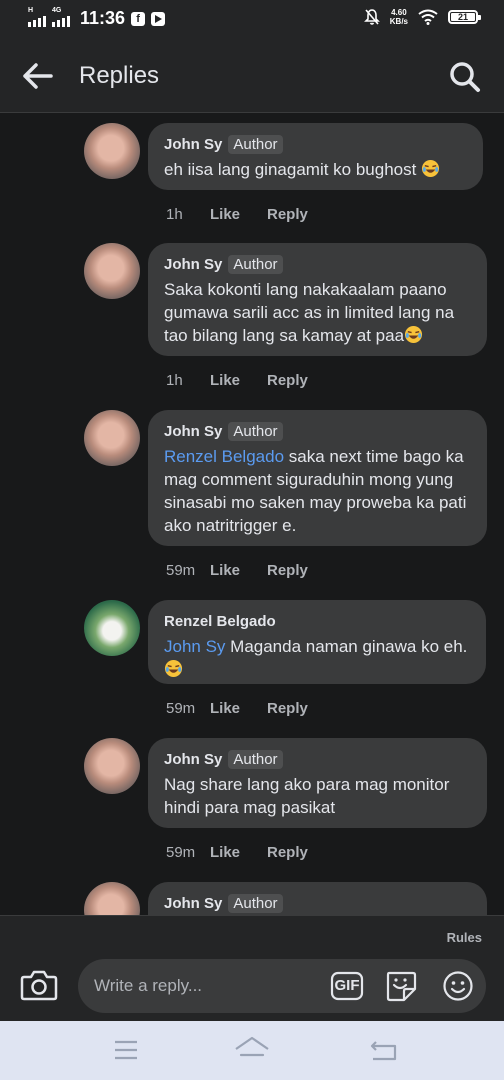 This screenshot has height=1080, width=504. What do you see at coordinates (464, 937) in the screenshot?
I see `rules-link: Rules` at bounding box center [464, 937].